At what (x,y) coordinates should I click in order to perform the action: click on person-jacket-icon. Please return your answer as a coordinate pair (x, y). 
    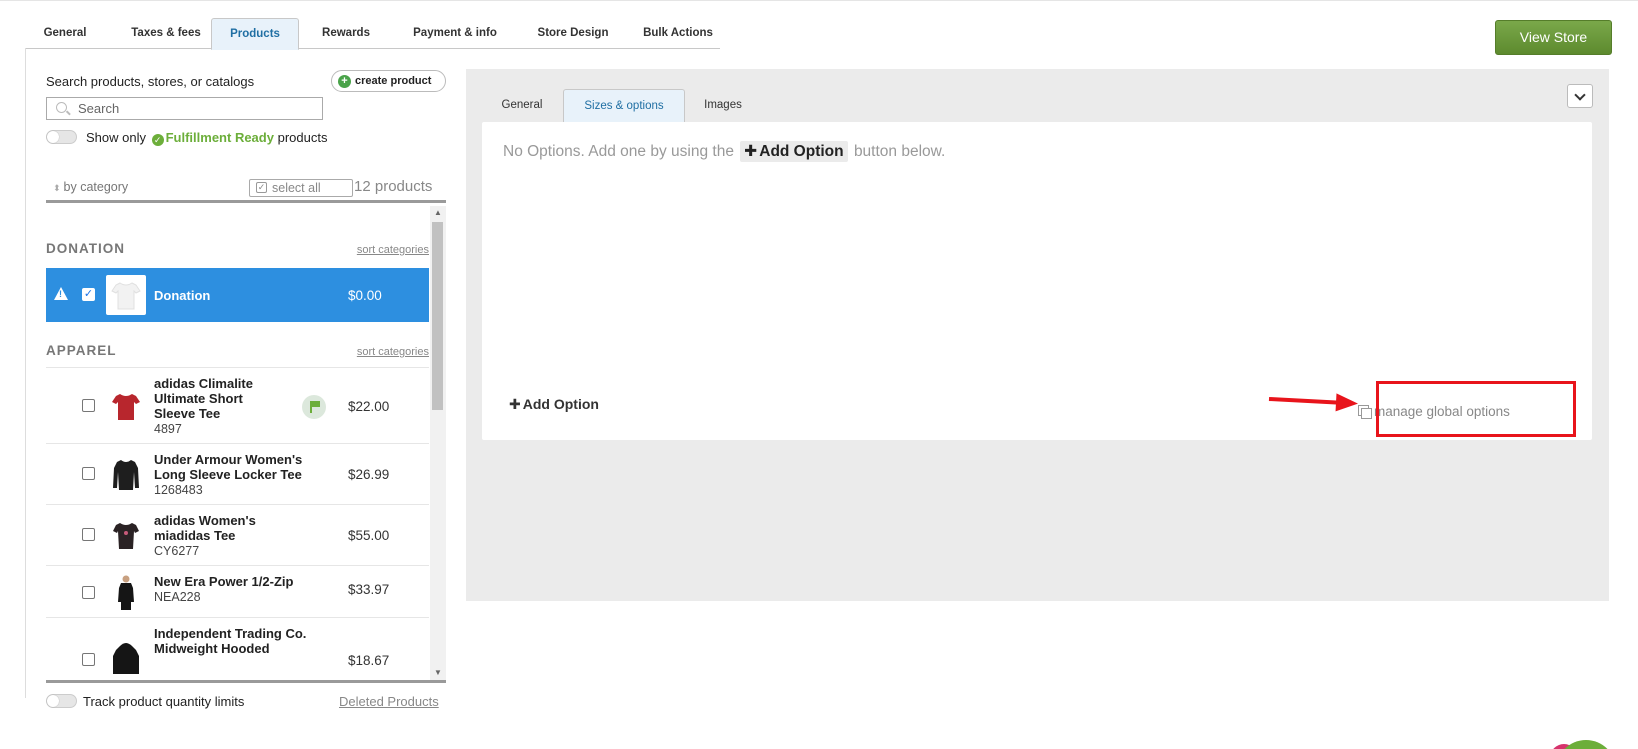
    Looking at the image, I should click on (126, 592).